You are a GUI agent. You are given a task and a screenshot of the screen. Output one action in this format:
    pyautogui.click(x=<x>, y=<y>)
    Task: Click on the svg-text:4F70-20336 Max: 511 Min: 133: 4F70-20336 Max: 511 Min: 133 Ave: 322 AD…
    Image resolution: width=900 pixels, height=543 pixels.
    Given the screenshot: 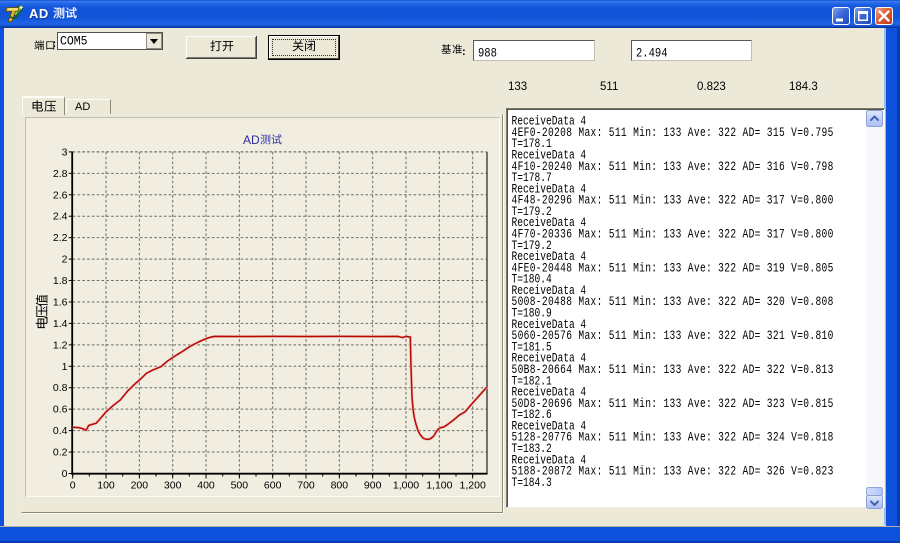 What is the action you would take?
    pyautogui.click(x=673, y=235)
    